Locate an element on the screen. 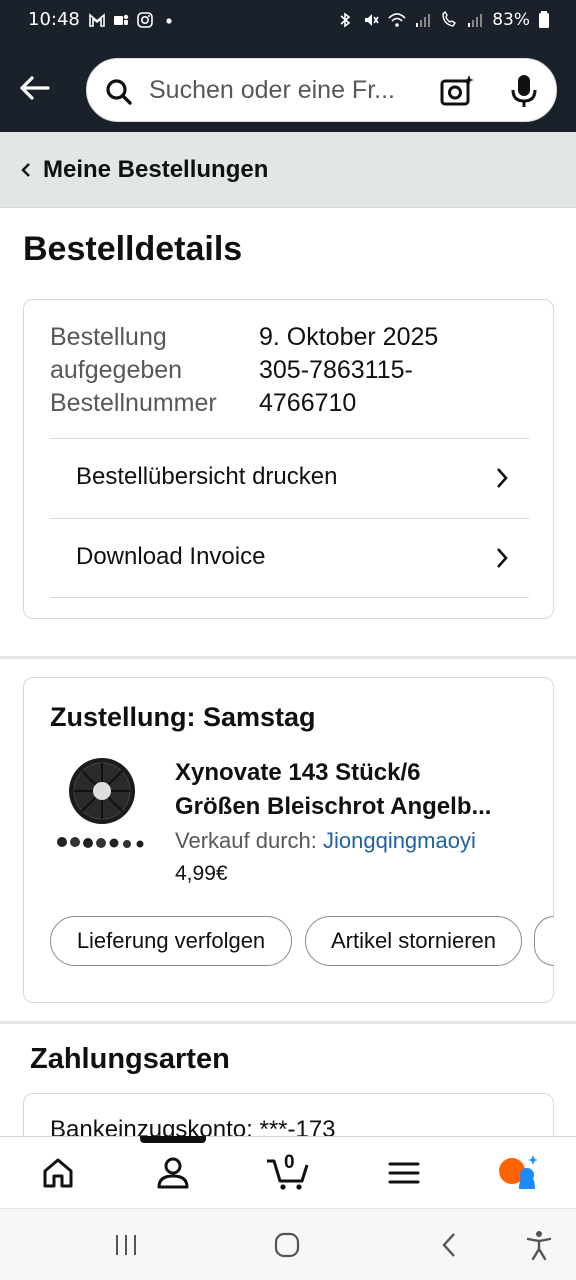 The image size is (576, 1280). order-date-value: 9. Oktober 2025 is located at coordinates (349, 337).